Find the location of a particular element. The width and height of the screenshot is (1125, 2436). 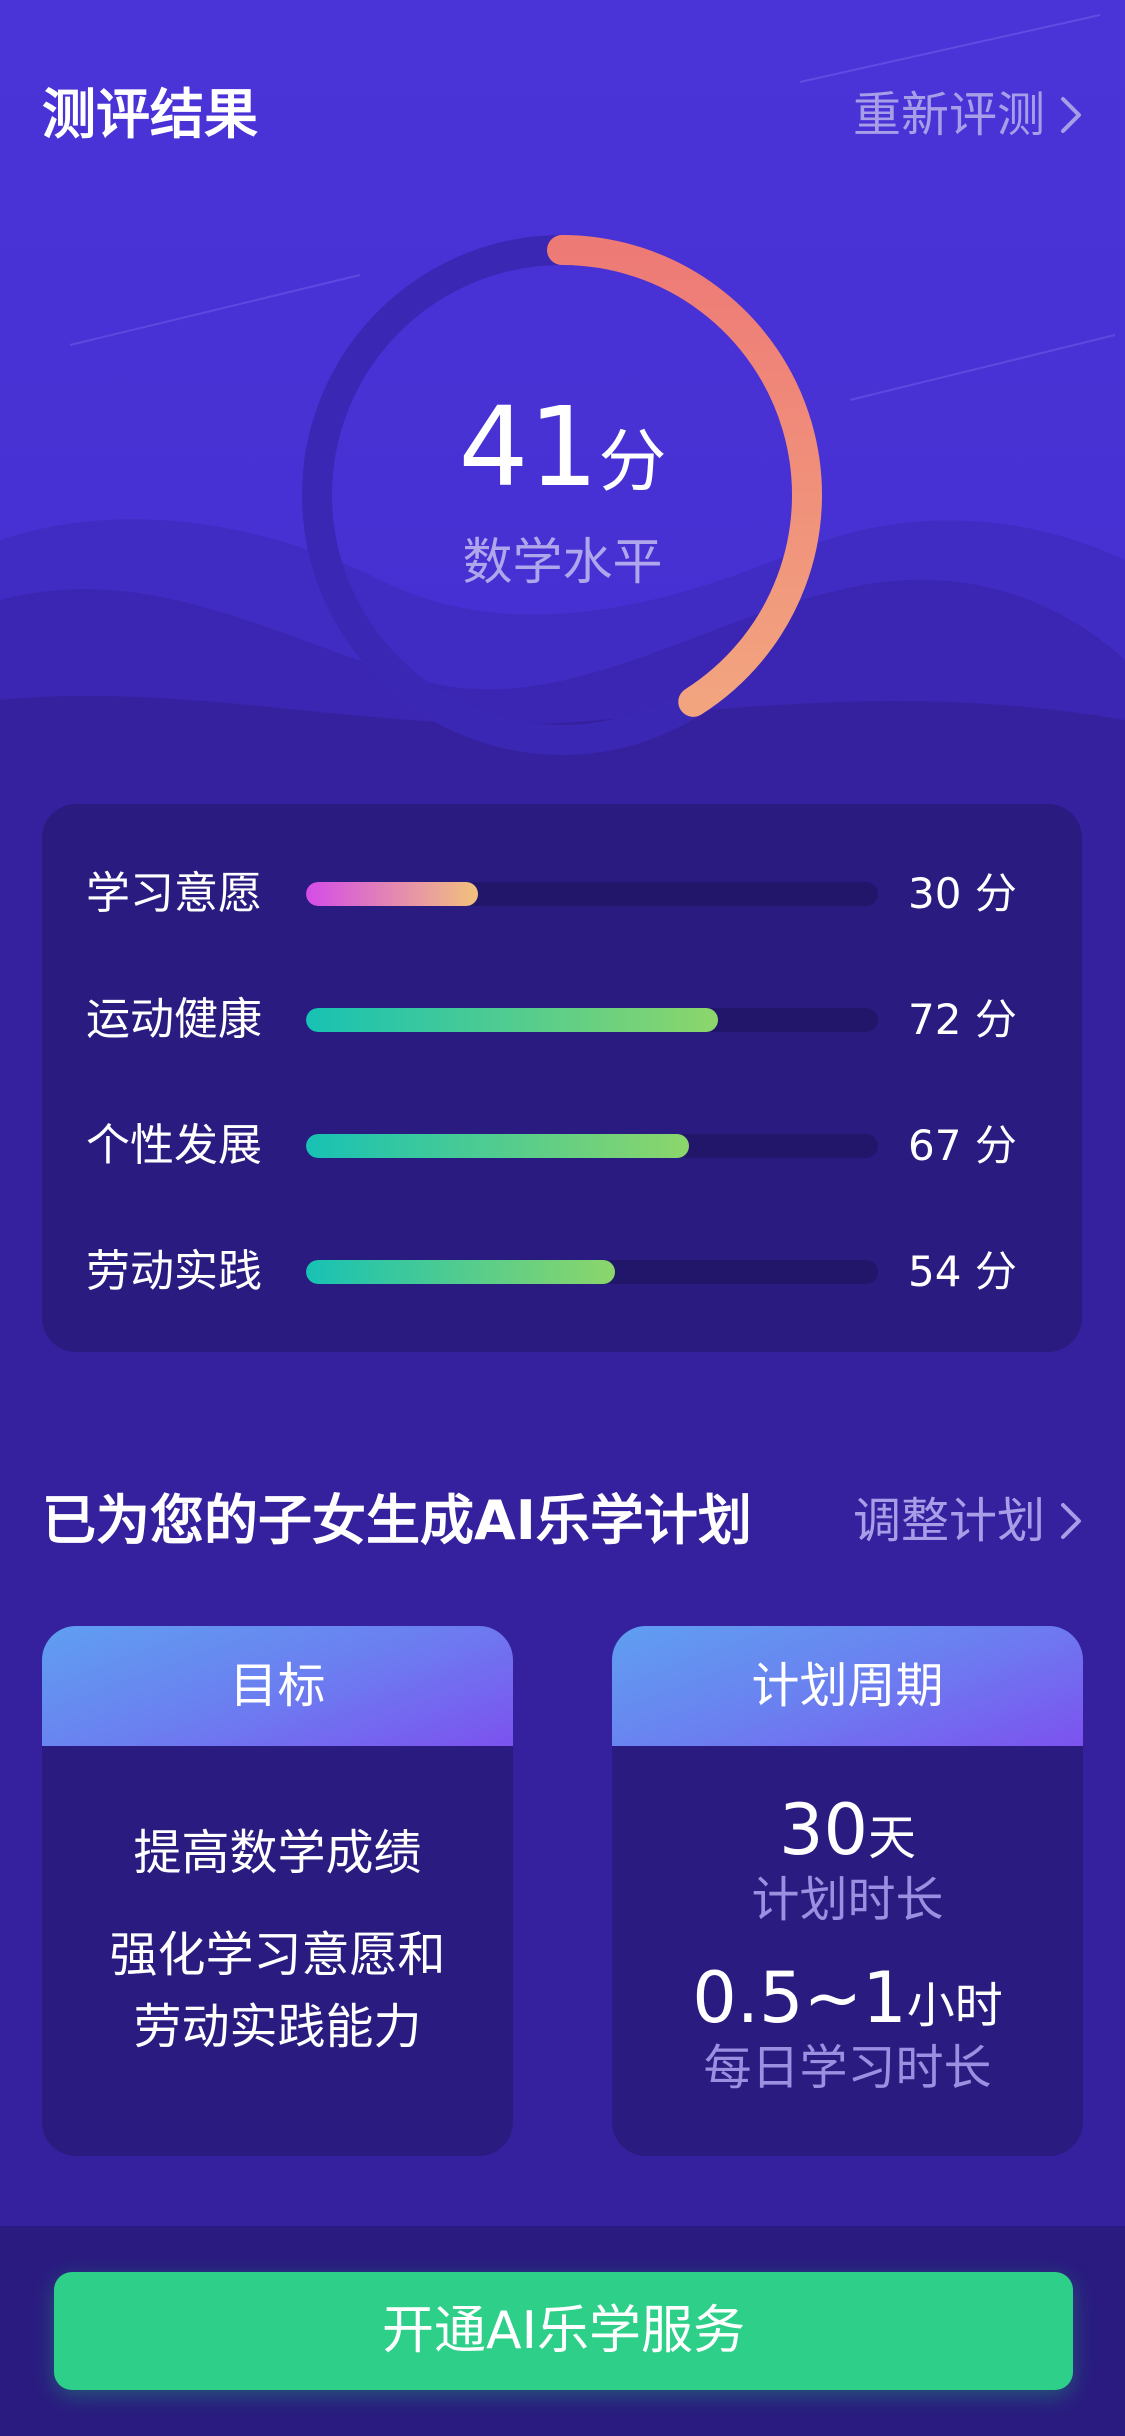

metric-row: 学习意愿 30 分 is located at coordinates (562, 894).